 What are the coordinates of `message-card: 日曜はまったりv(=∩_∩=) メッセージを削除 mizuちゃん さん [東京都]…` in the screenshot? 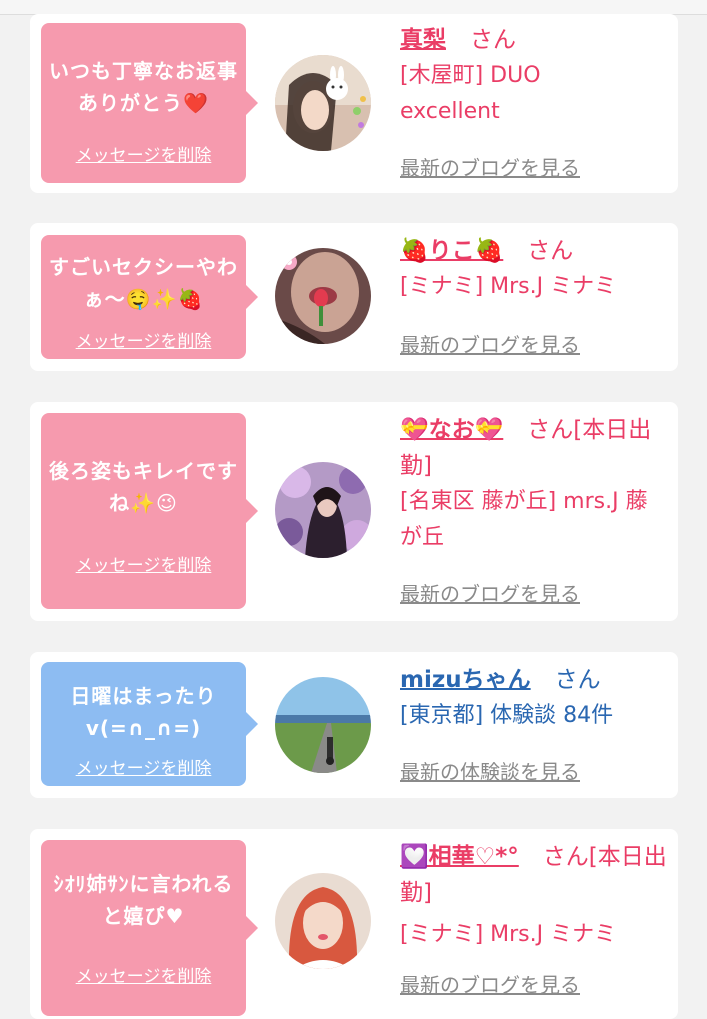 It's located at (354, 725).